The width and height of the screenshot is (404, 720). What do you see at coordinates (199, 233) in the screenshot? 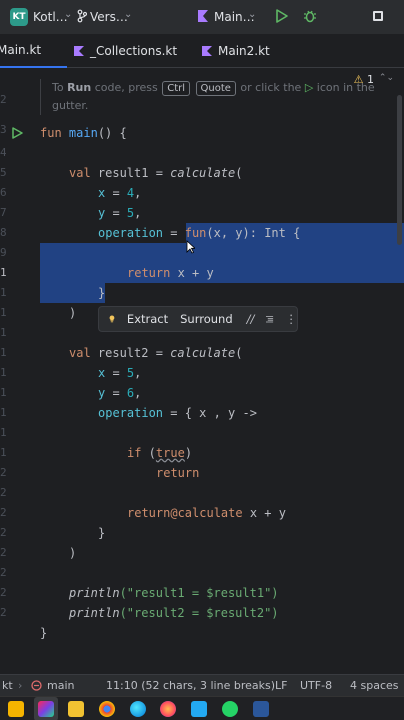
I see `code-line: operation = fun(x, y): Int {` at bounding box center [199, 233].